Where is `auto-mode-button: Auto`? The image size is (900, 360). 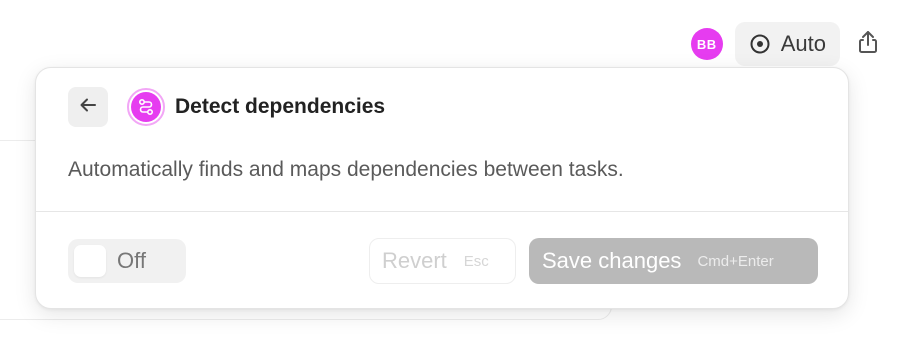
auto-mode-button: Auto is located at coordinates (787, 44).